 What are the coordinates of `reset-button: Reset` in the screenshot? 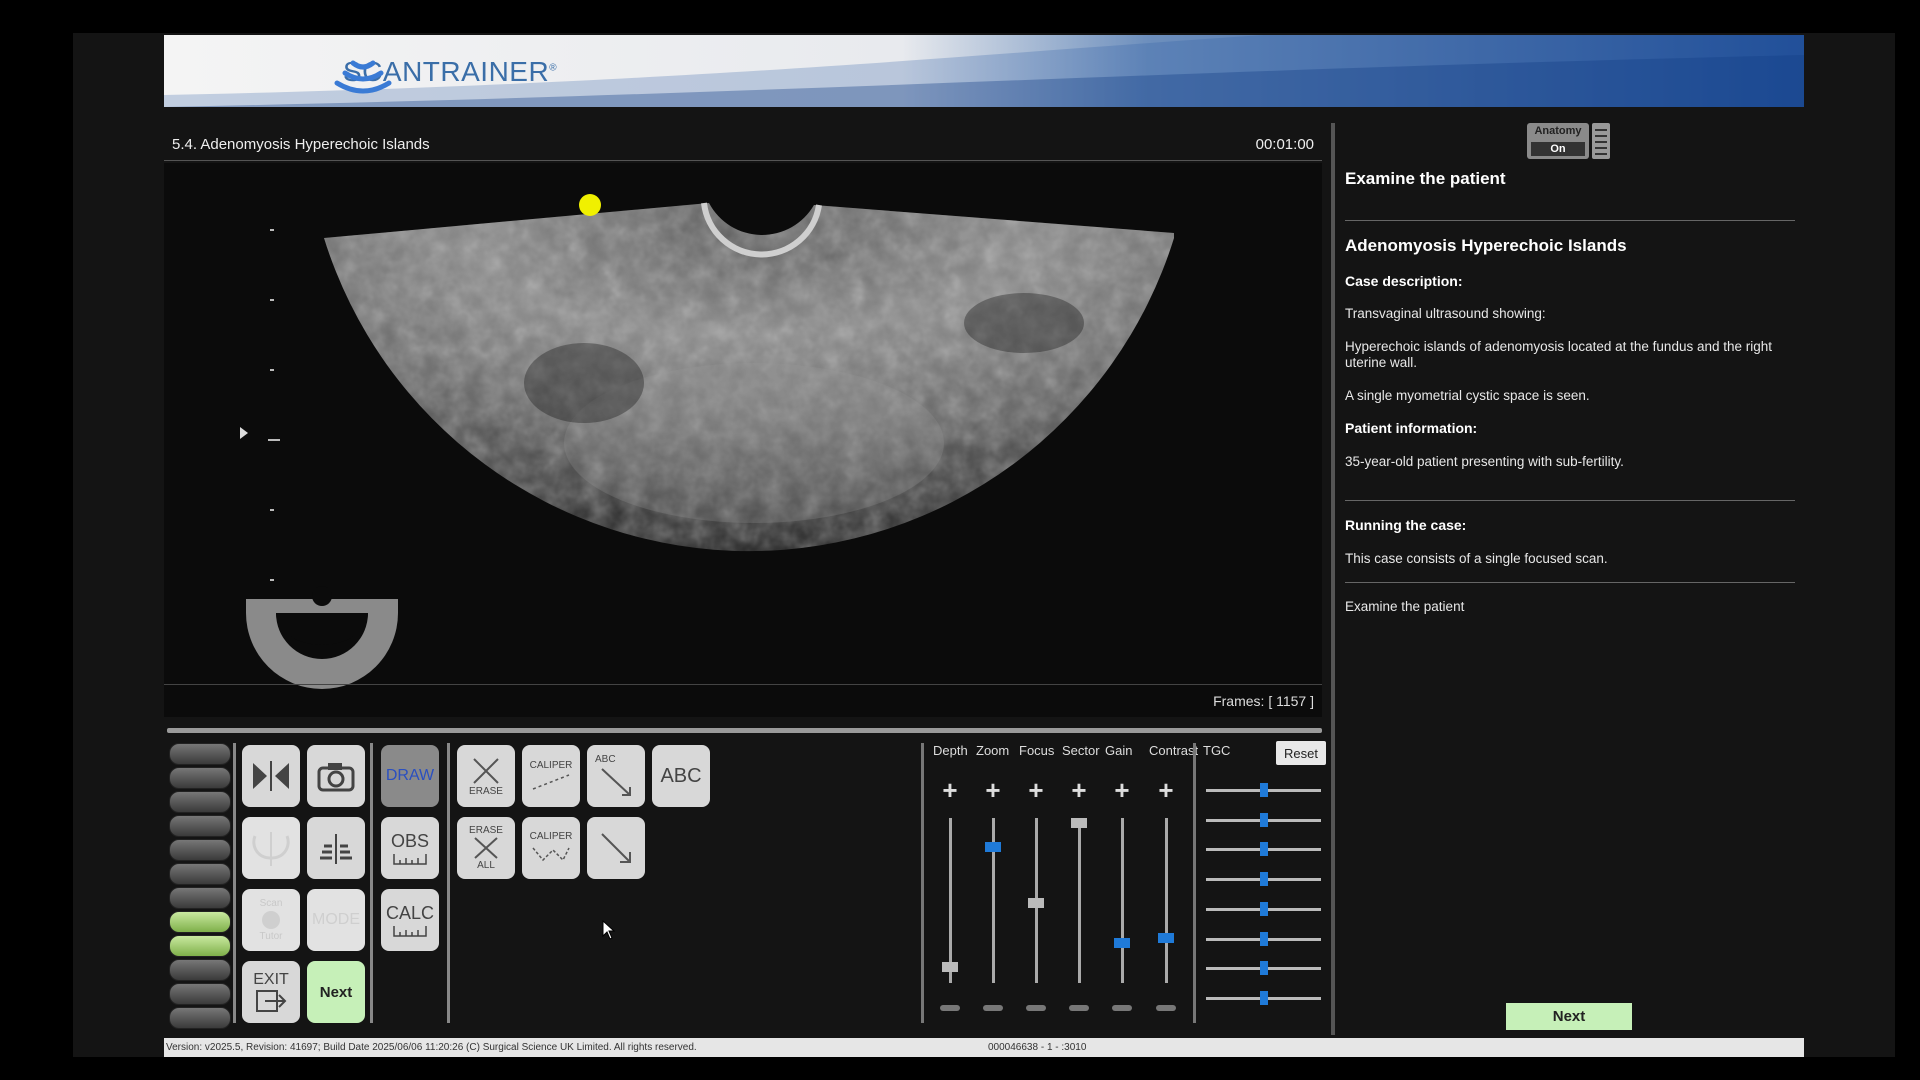 It's located at (1301, 753).